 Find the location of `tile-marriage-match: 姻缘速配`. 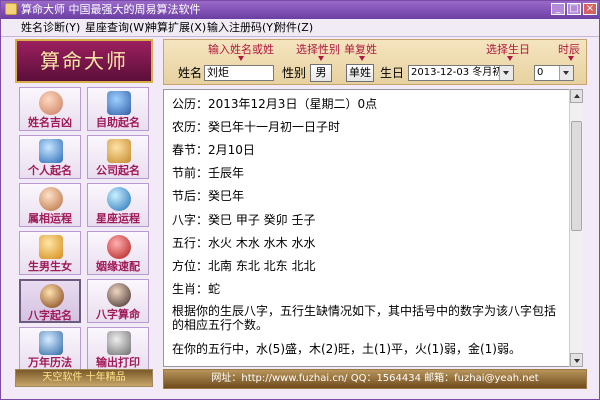

tile-marriage-match: 姻缘速配 is located at coordinates (118, 253).